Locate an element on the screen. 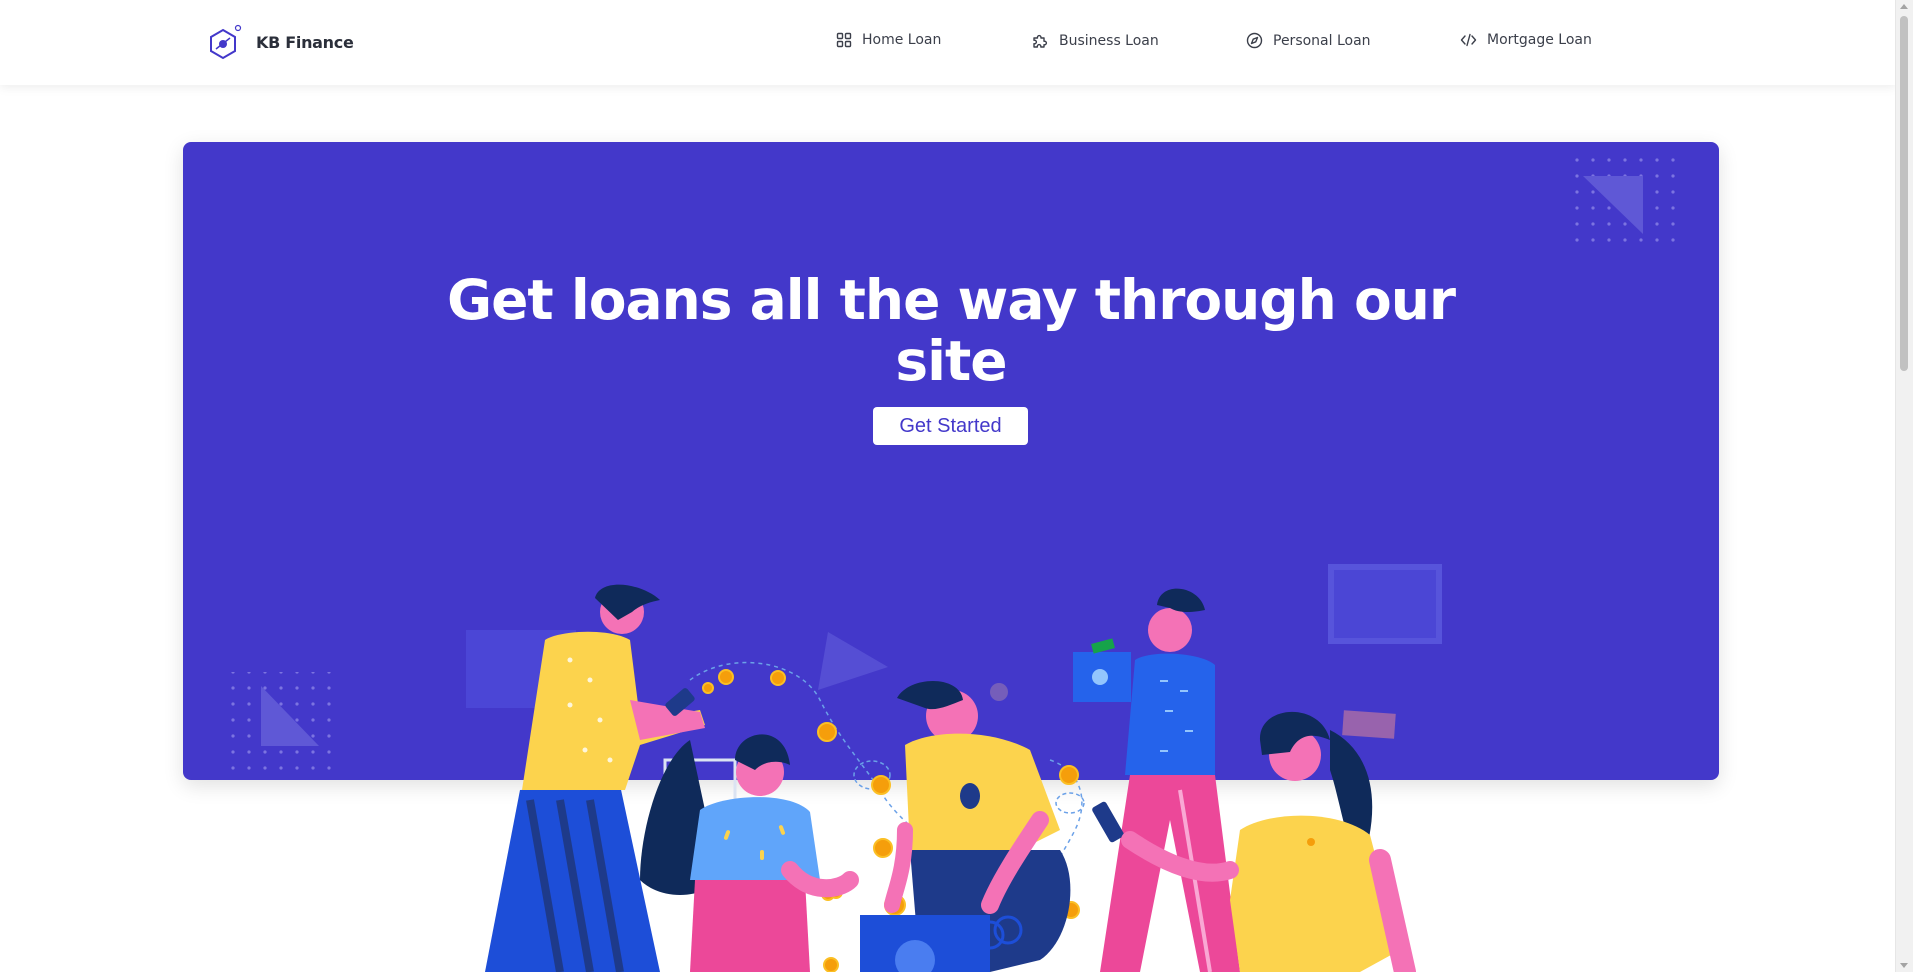  compass-icon is located at coordinates (1254, 40).